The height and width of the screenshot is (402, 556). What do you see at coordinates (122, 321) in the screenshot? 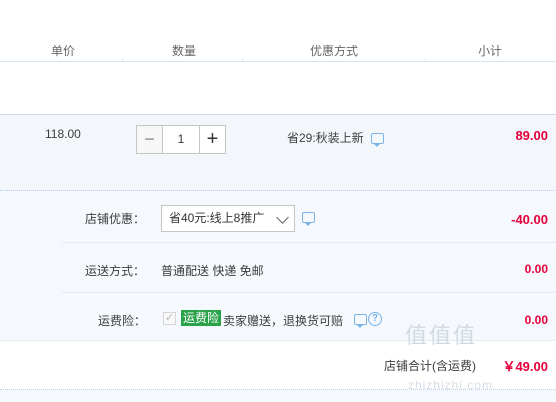
I see `shipping-insurance-label: 运费险：` at bounding box center [122, 321].